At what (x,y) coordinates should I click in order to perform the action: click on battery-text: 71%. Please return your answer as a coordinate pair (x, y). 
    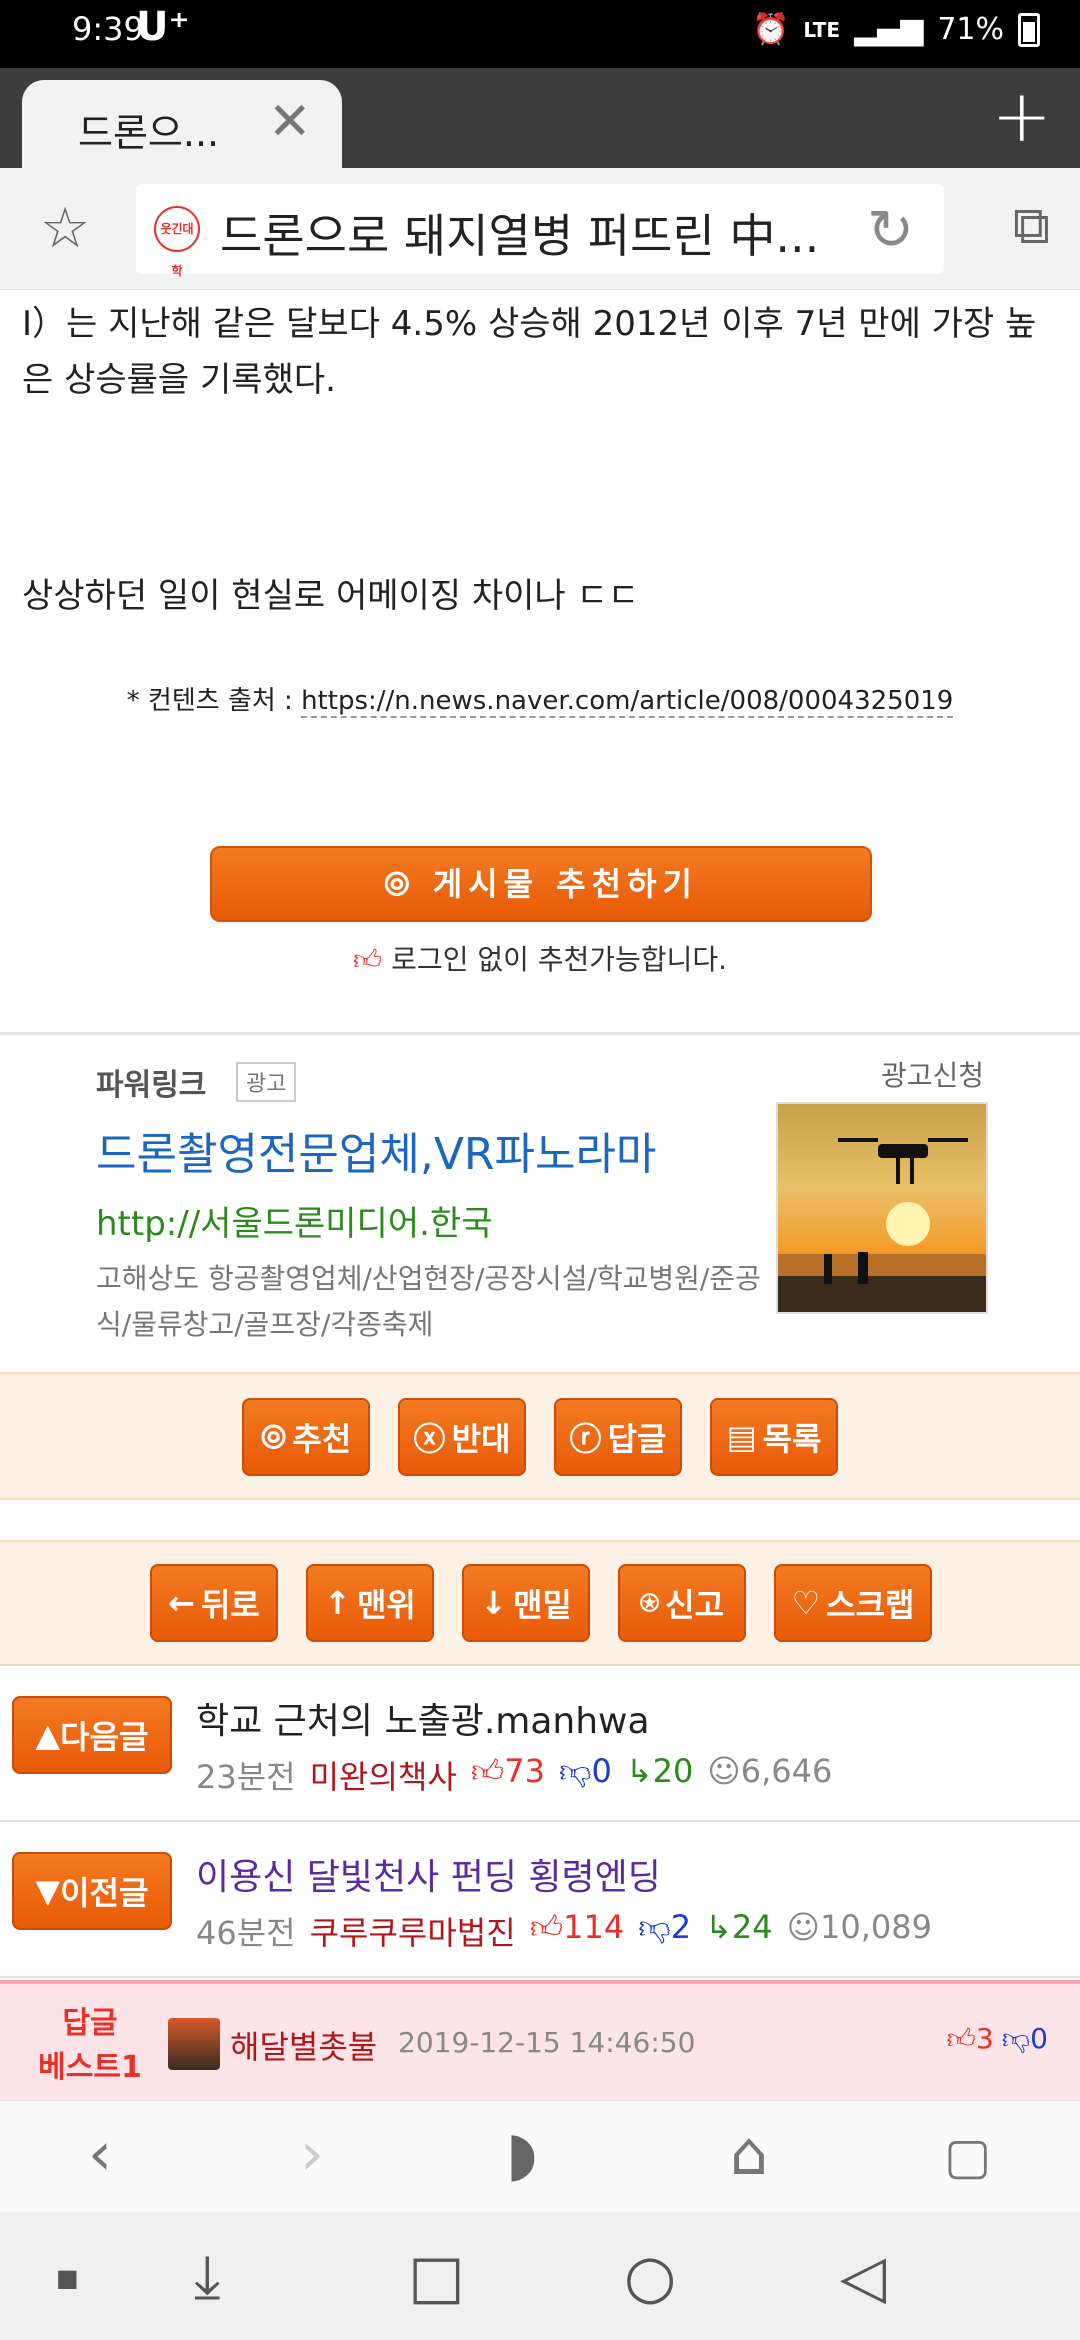
    Looking at the image, I should click on (970, 29).